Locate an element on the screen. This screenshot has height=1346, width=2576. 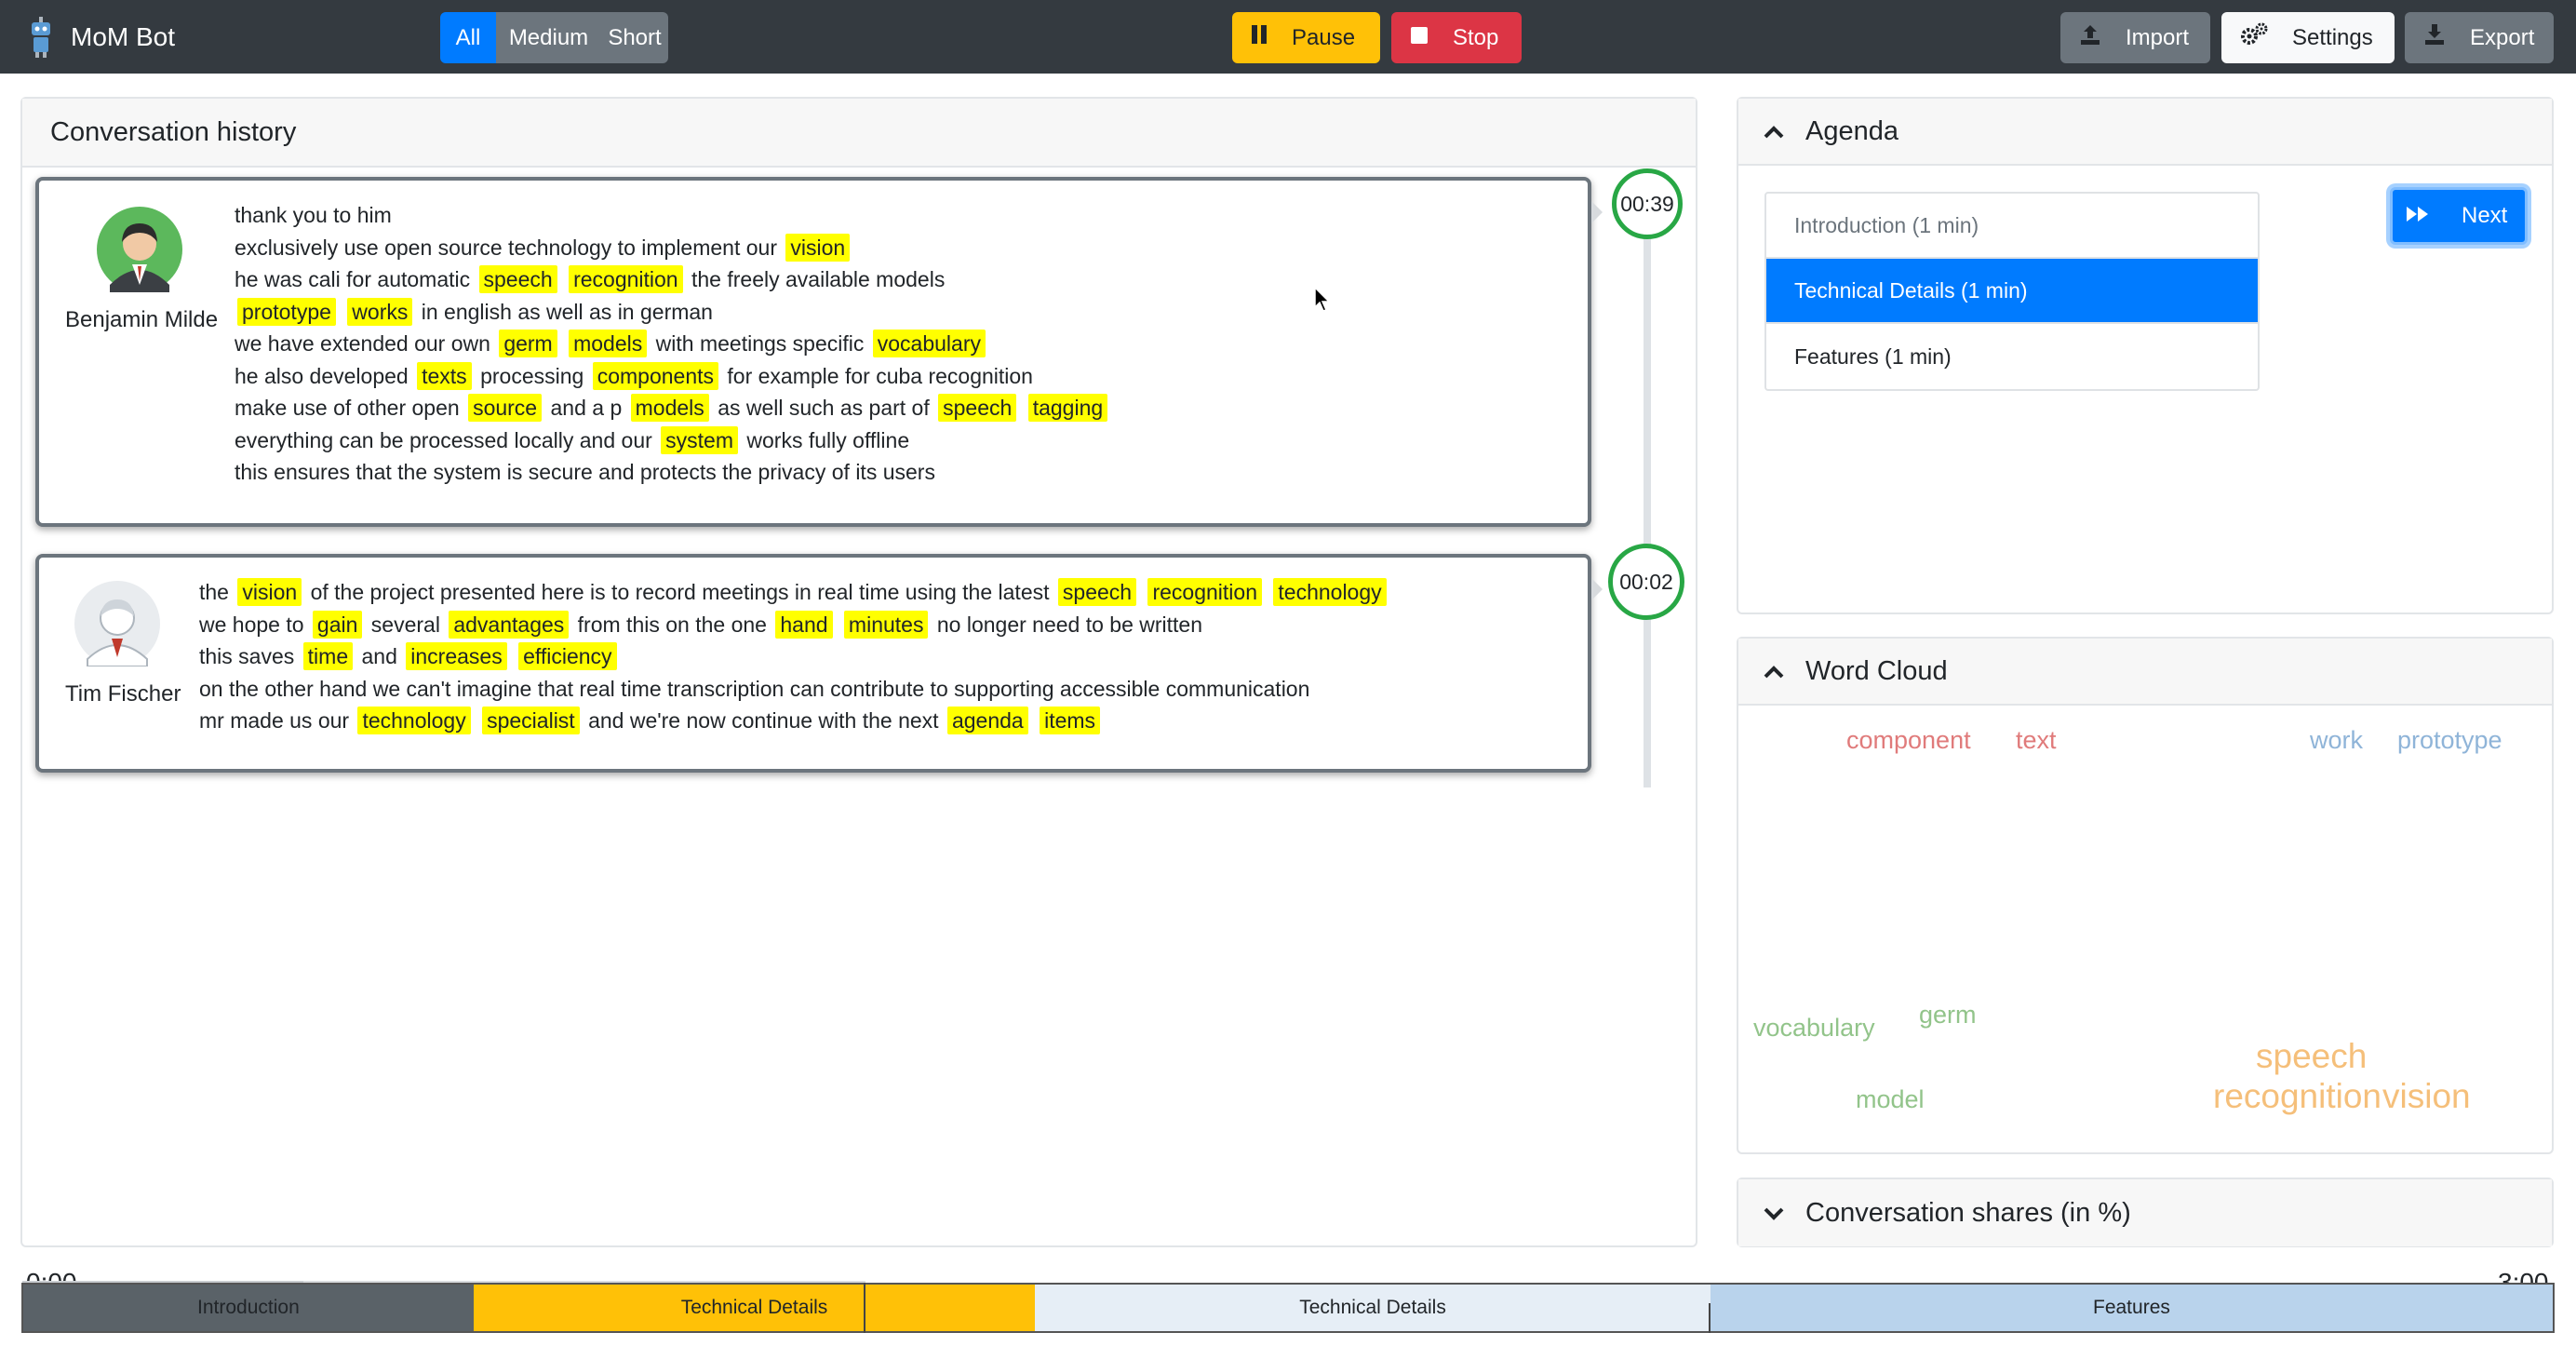
conversation-shares-card: Conversation shares (in %) is located at coordinates (2145, 1212).